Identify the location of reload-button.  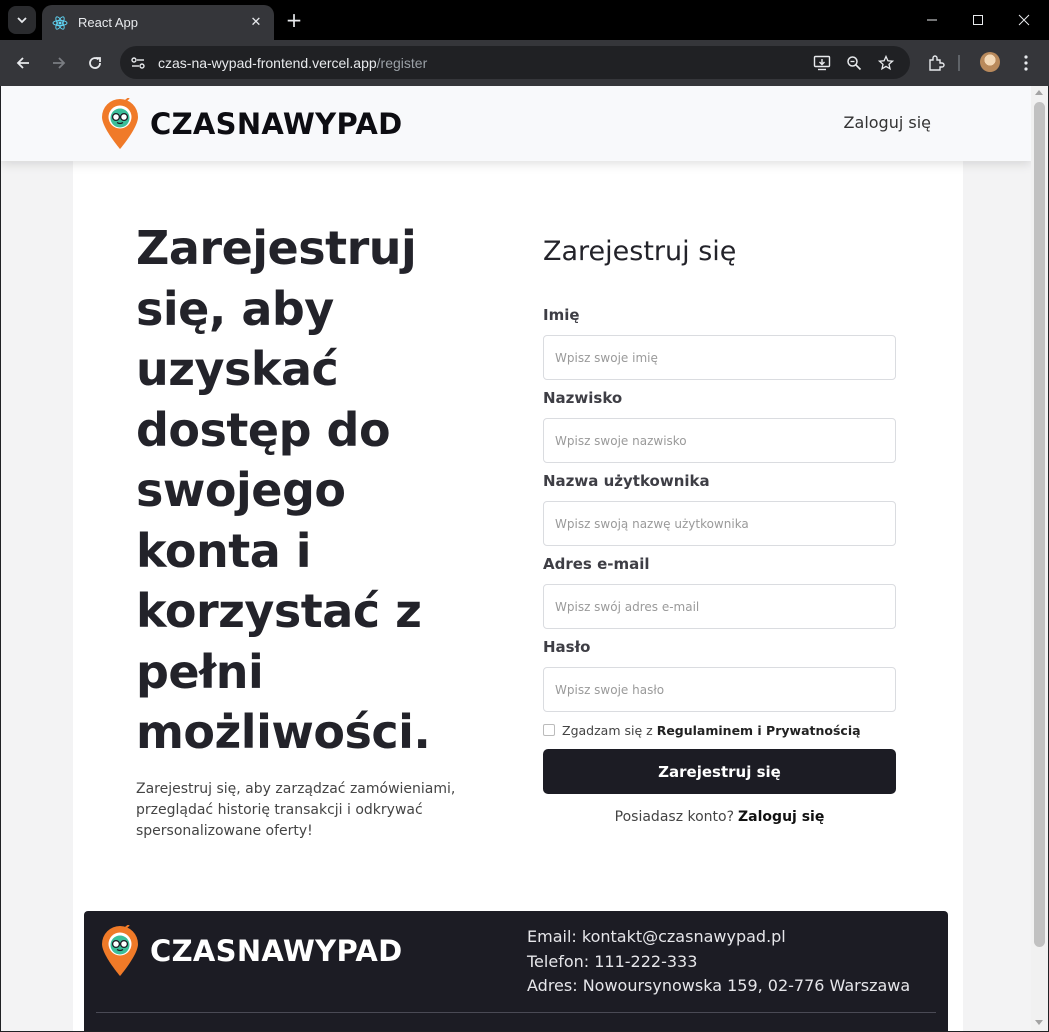
(95, 63).